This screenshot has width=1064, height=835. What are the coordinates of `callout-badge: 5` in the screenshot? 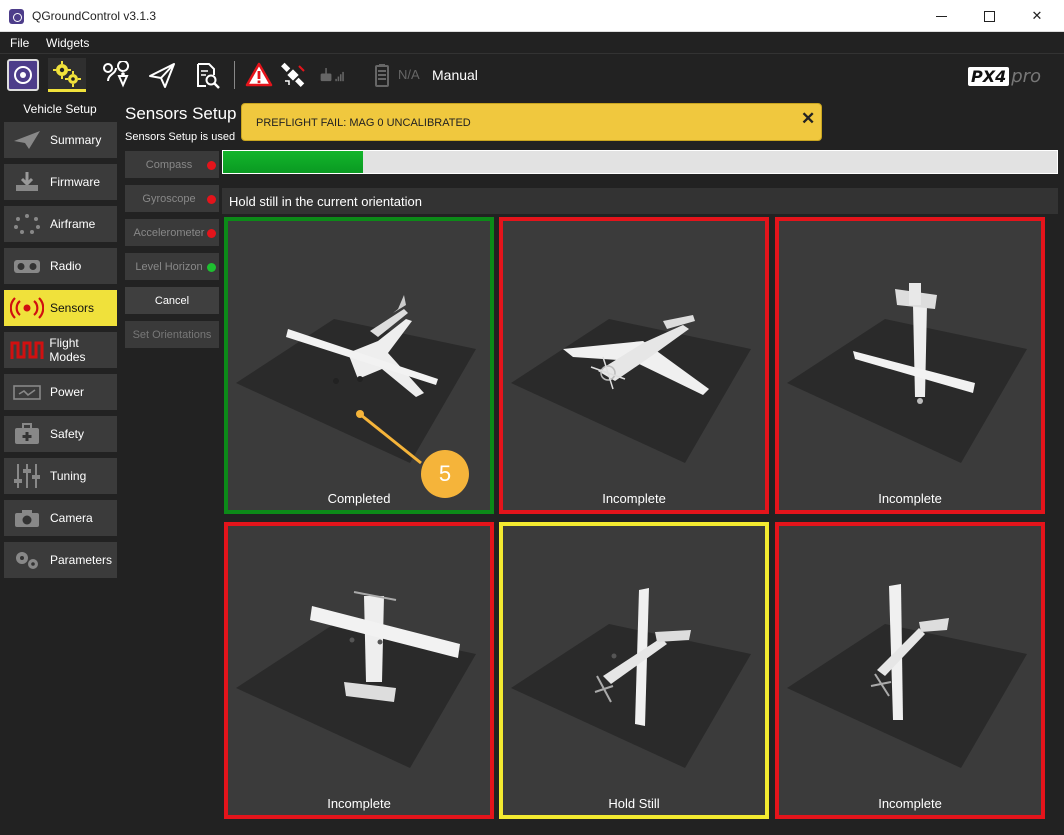 It's located at (445, 474).